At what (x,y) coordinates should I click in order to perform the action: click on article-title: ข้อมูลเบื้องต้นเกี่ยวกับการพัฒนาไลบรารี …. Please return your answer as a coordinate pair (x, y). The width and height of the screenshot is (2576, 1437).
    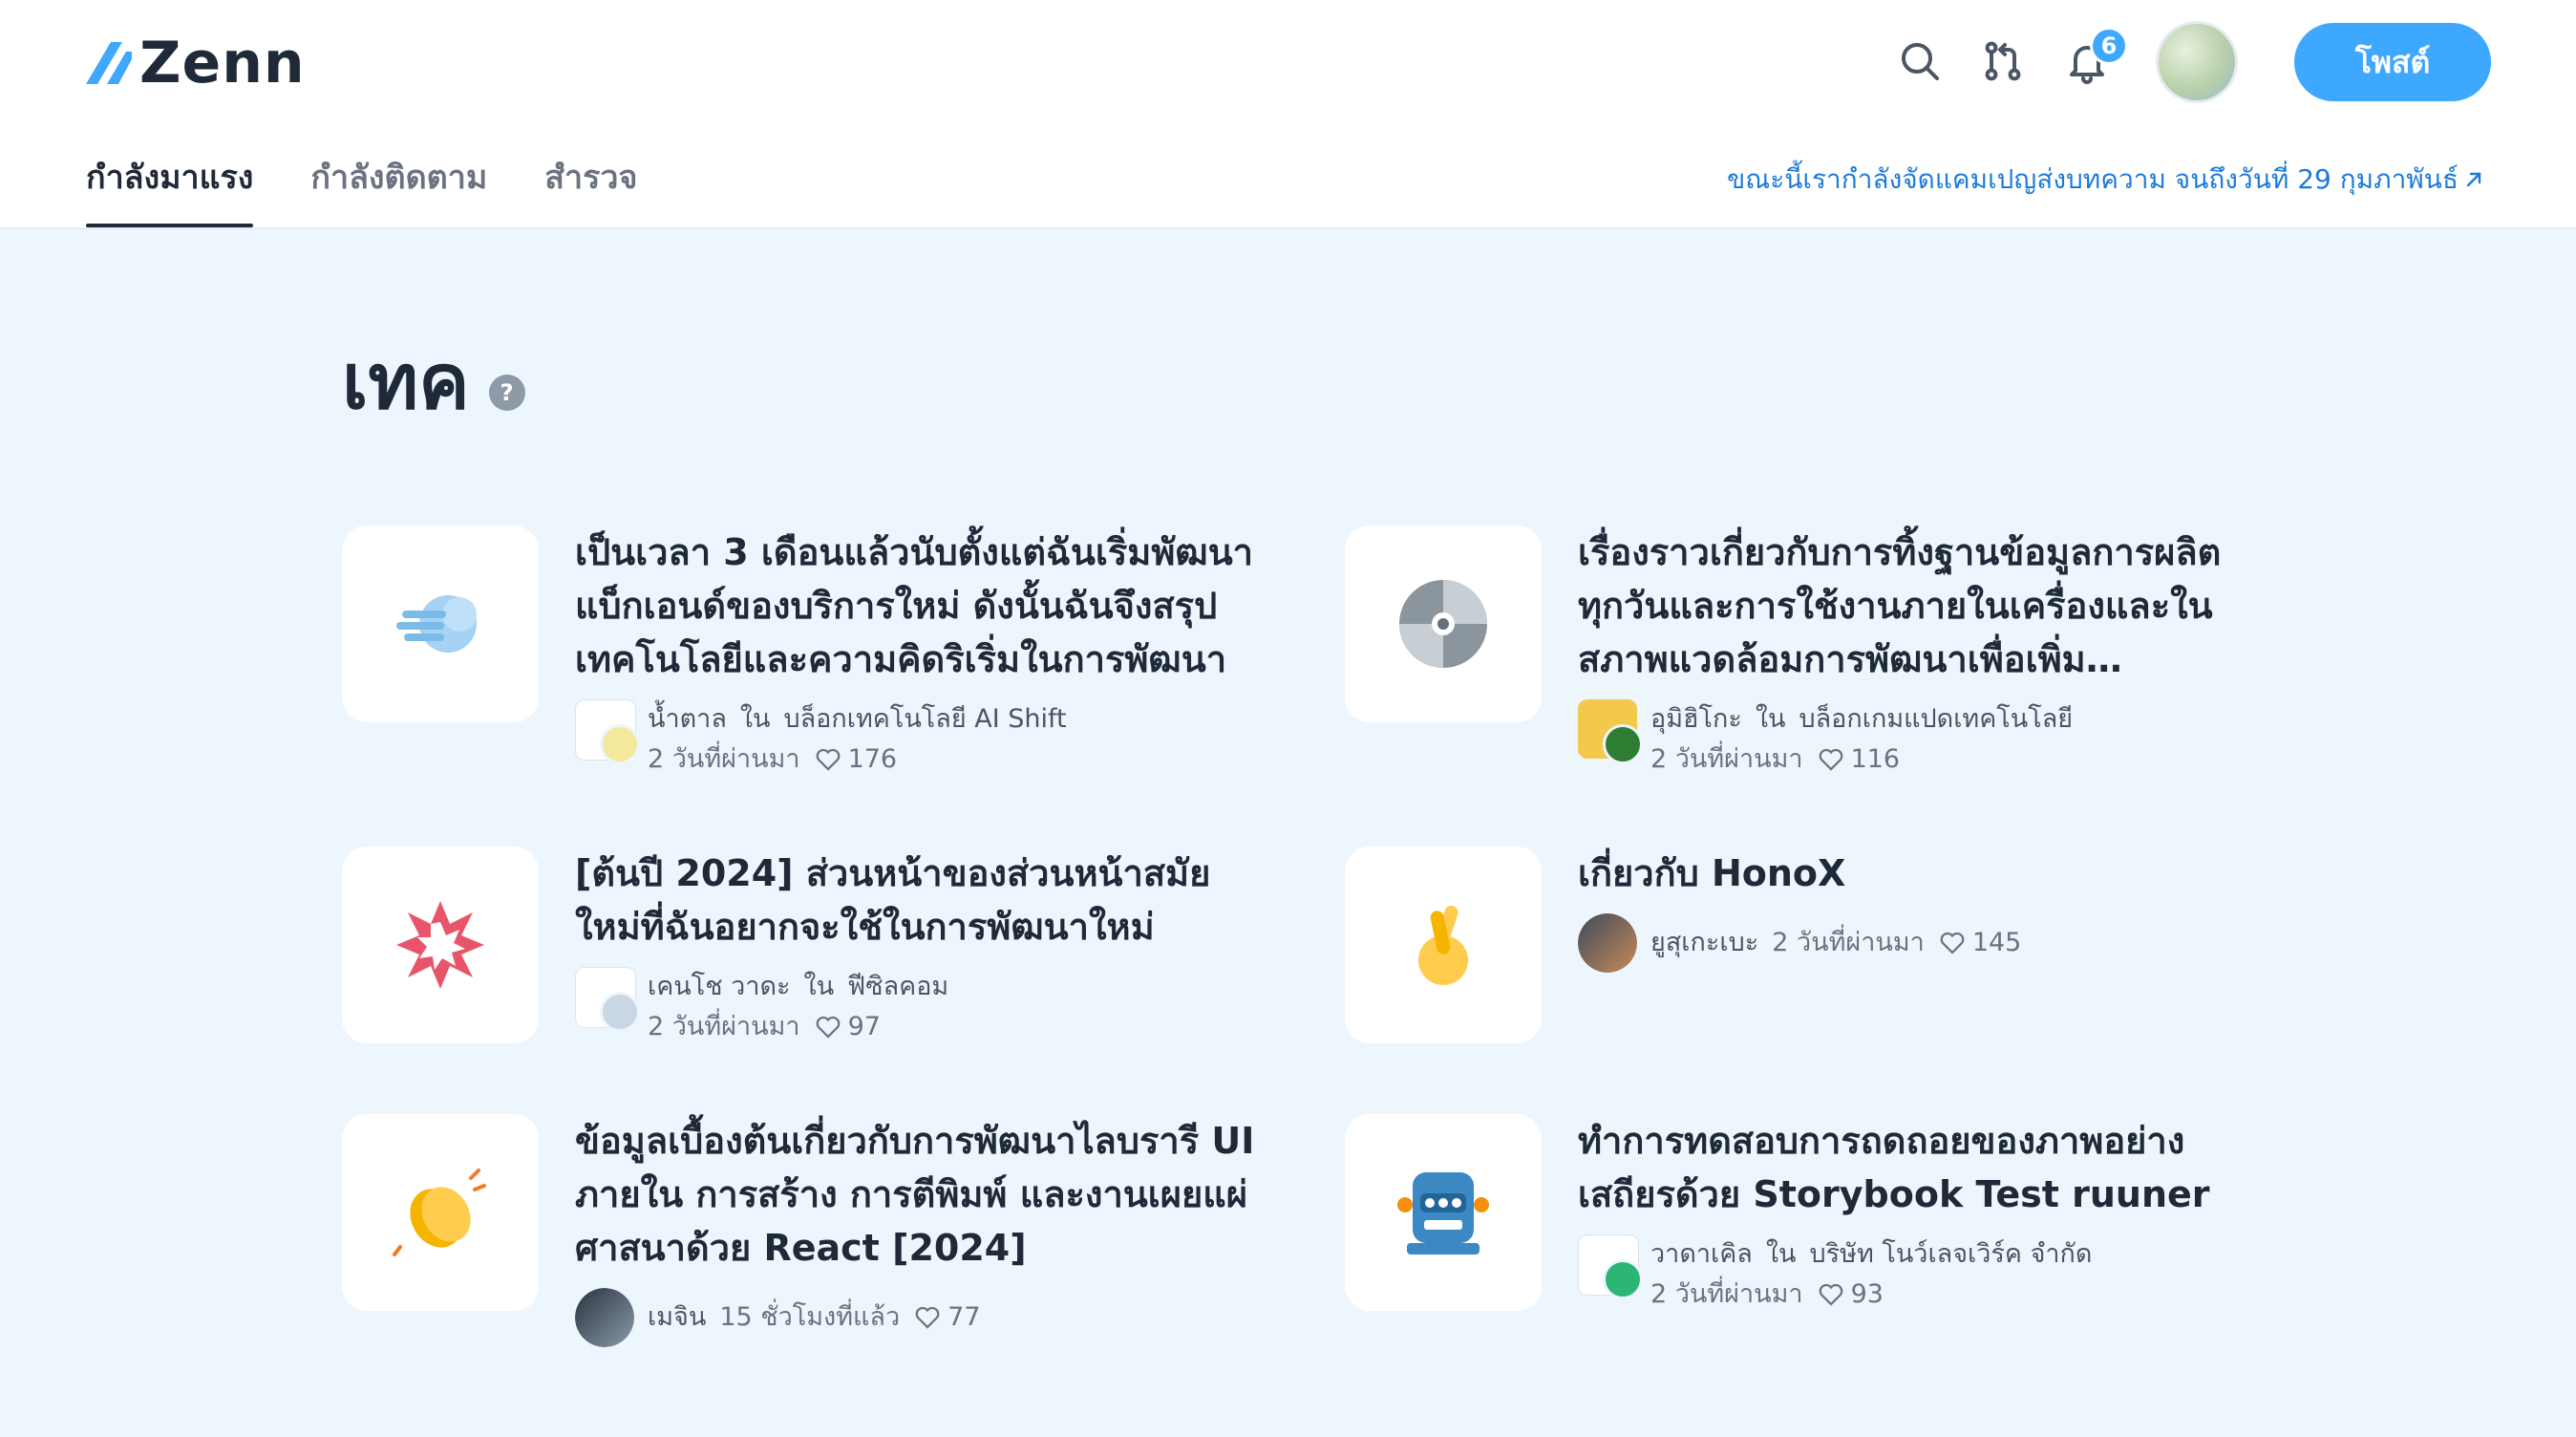
    Looking at the image, I should click on (919, 1194).